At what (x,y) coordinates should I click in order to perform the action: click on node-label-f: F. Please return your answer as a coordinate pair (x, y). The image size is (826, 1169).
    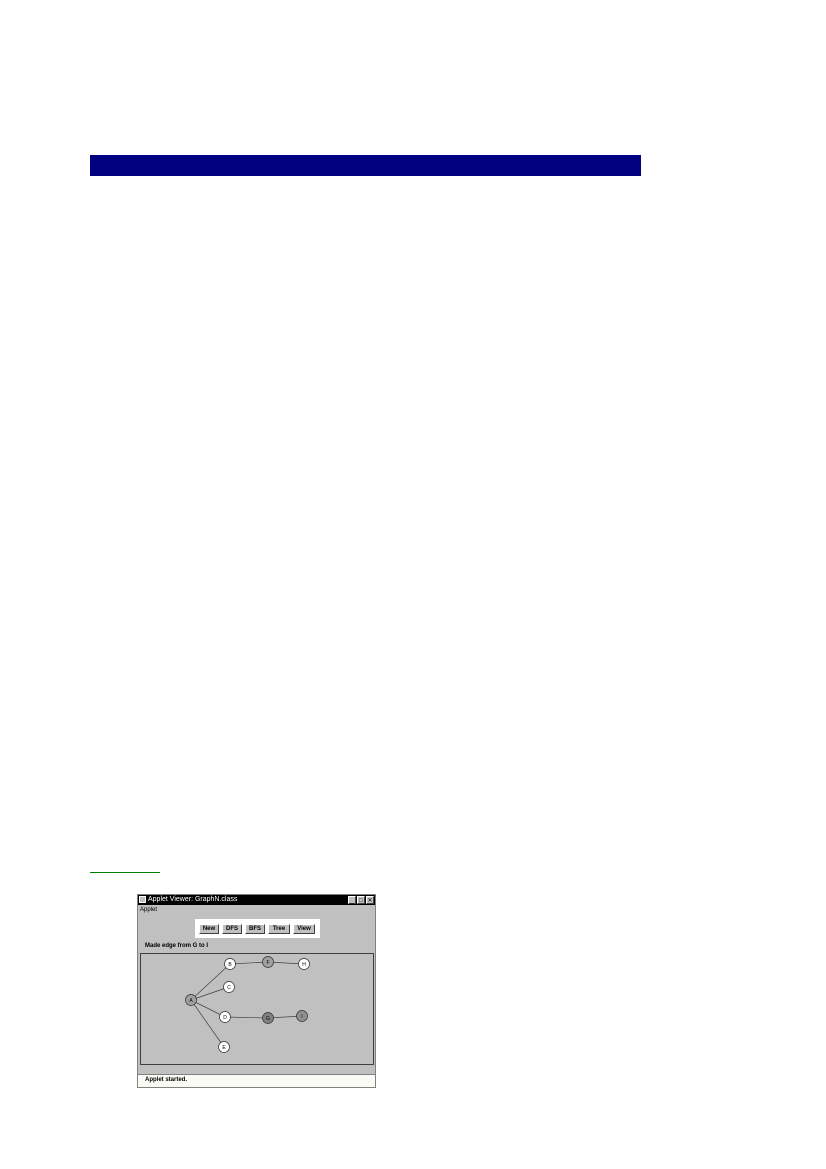
    Looking at the image, I should click on (267, 963).